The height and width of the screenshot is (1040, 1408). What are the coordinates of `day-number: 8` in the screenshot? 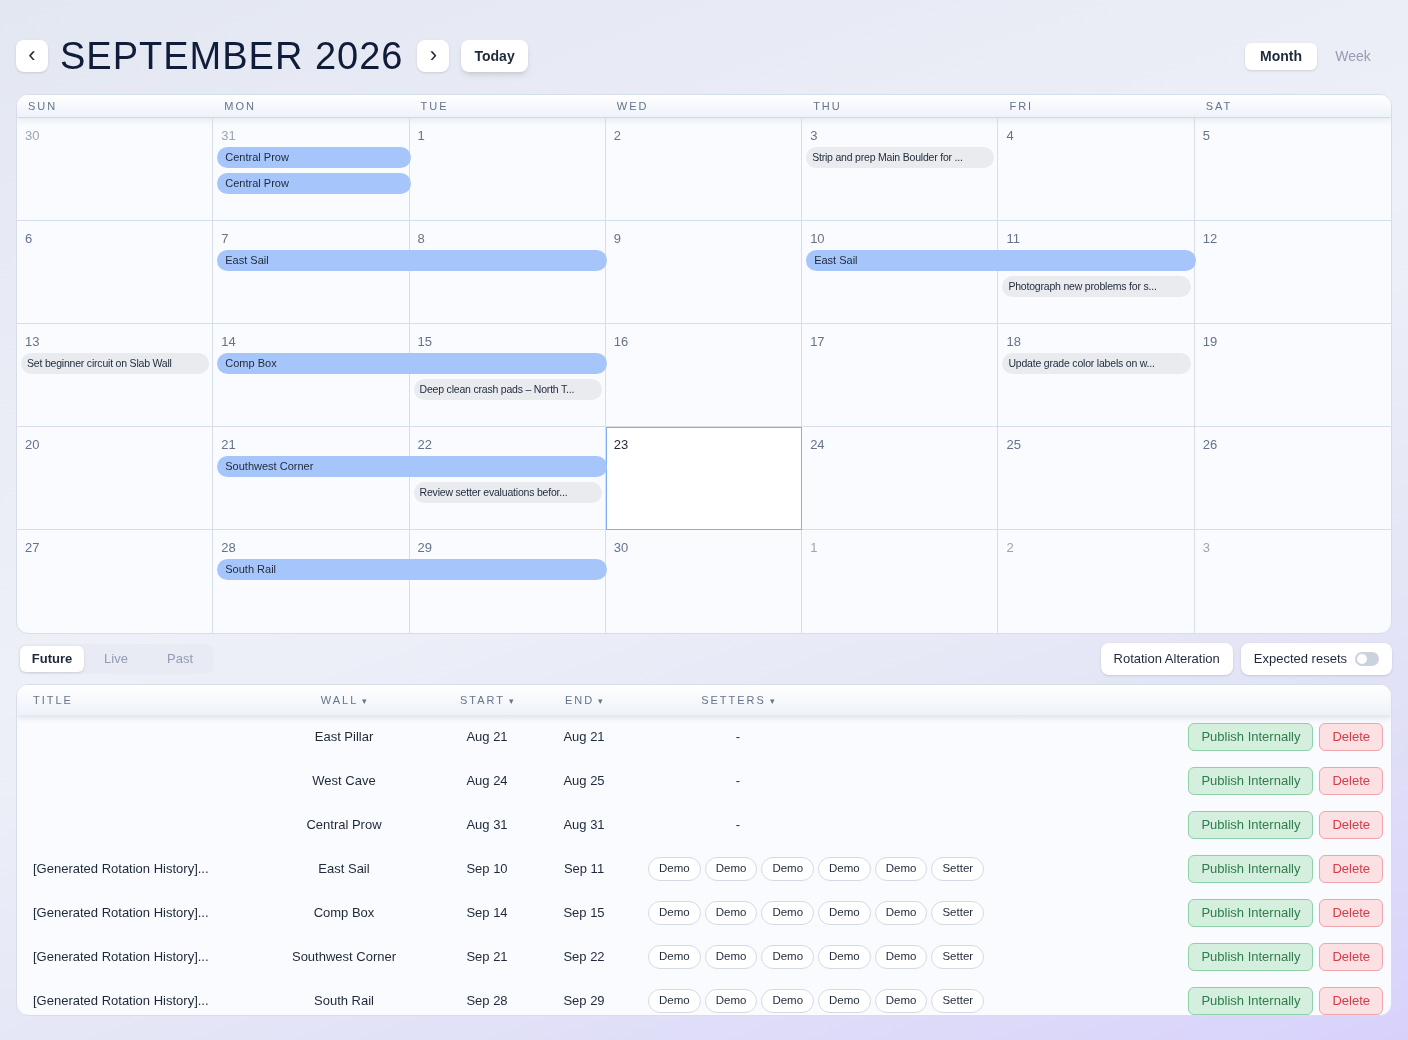 It's located at (421, 238).